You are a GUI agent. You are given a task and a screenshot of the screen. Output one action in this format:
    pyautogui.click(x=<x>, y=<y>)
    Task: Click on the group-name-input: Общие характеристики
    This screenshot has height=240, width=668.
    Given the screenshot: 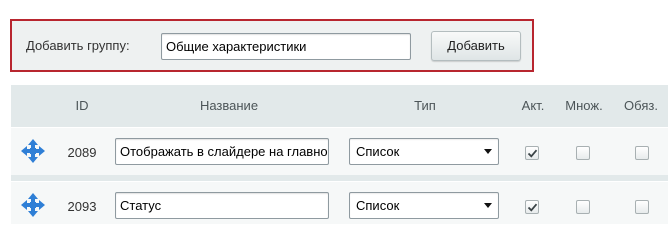 What is the action you would take?
    pyautogui.click(x=286, y=46)
    